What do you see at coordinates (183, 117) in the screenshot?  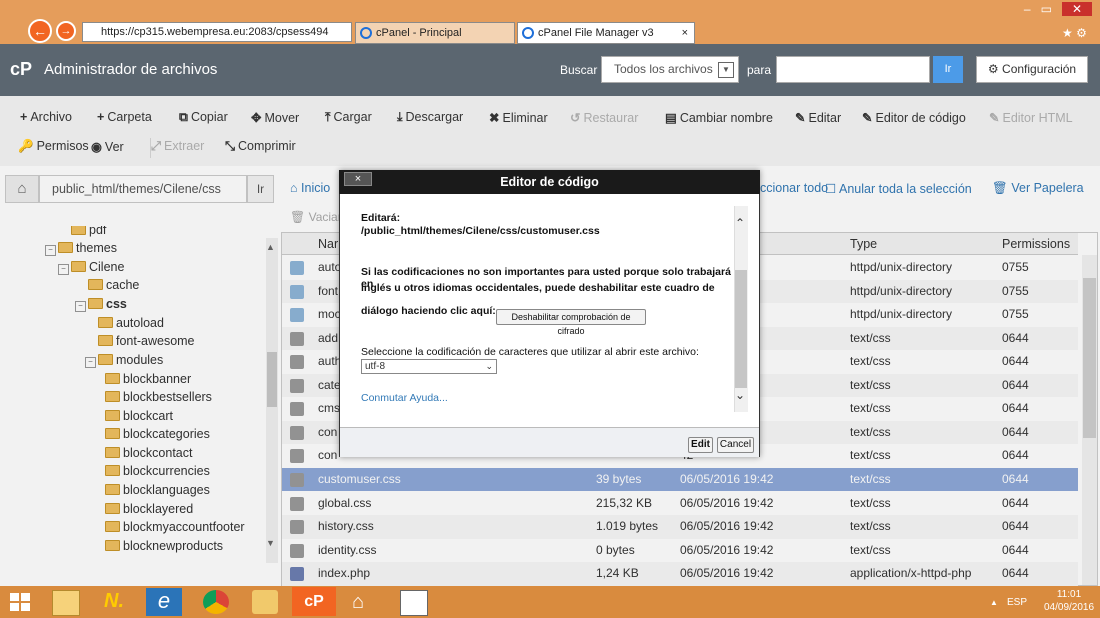 I see `toolbar-icon: ⧉` at bounding box center [183, 117].